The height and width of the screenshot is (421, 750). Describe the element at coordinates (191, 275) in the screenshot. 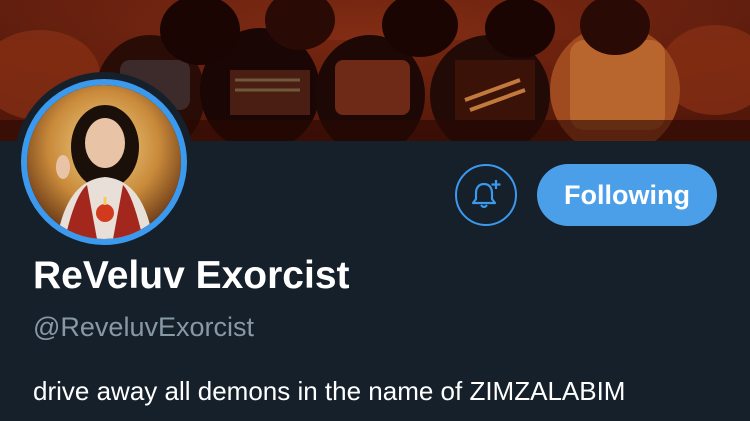

I see `display-name: ReVeluv Exorcist` at that location.